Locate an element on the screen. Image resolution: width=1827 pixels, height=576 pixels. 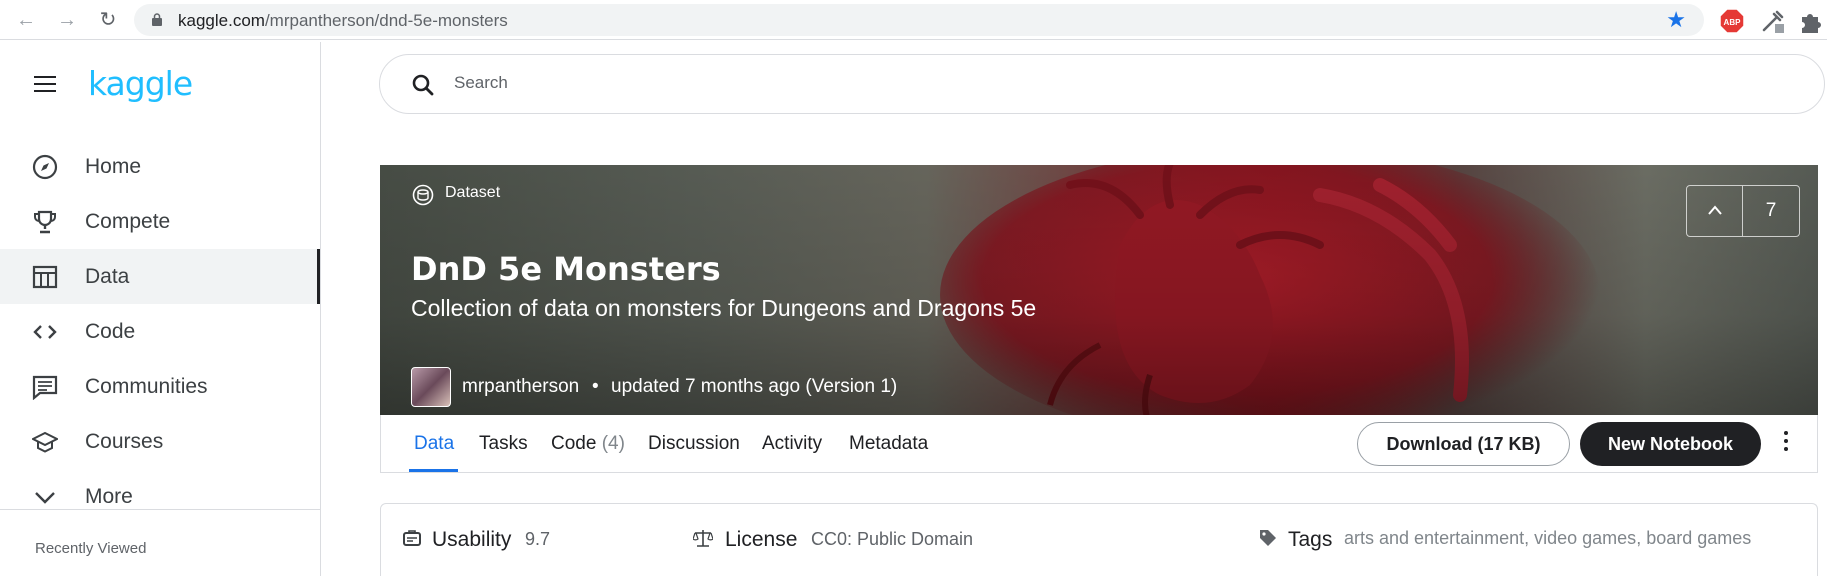
tab-metadata: Metadata is located at coordinates (888, 444).